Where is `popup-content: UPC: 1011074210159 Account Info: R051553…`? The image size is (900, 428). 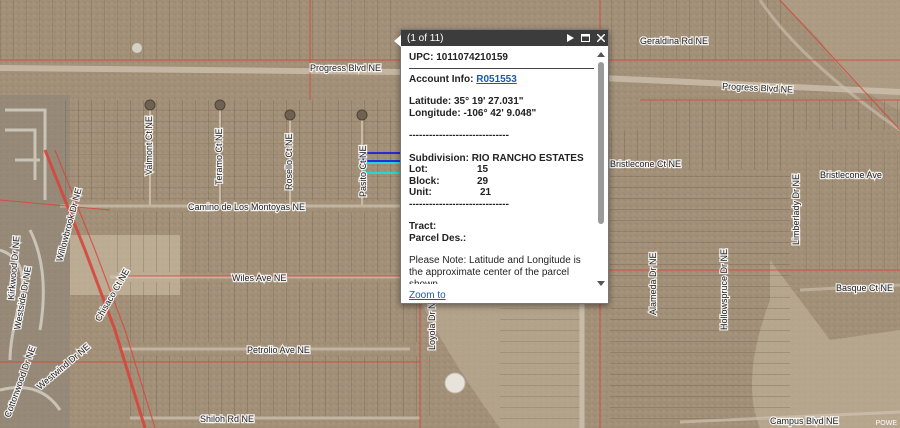
popup-content: UPC: 1011074210159 Account Info: R051553… is located at coordinates (501, 168).